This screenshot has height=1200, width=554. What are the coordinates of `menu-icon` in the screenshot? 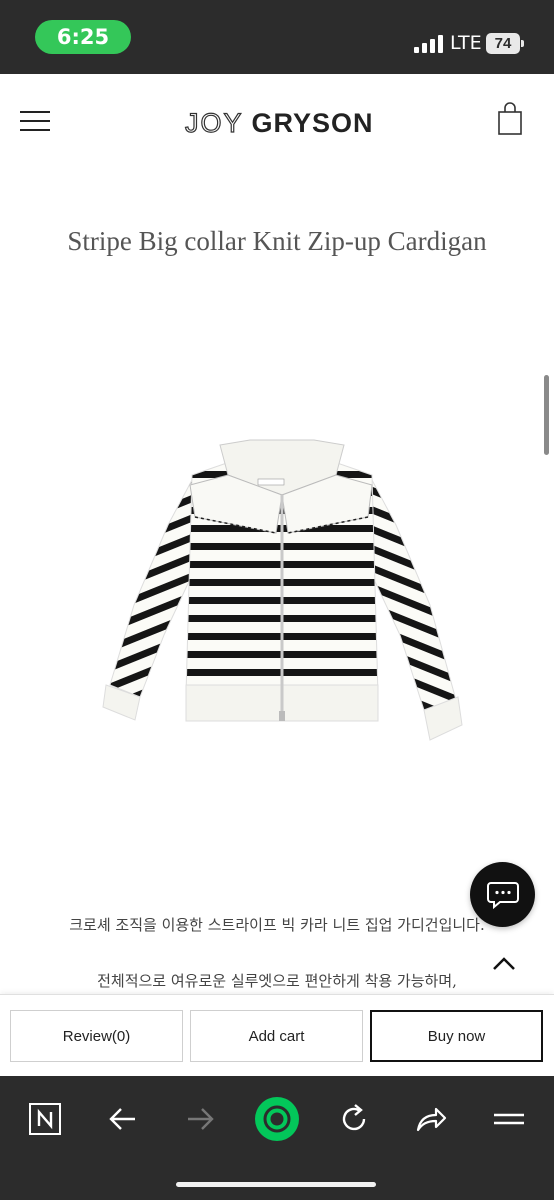 It's located at (509, 1119).